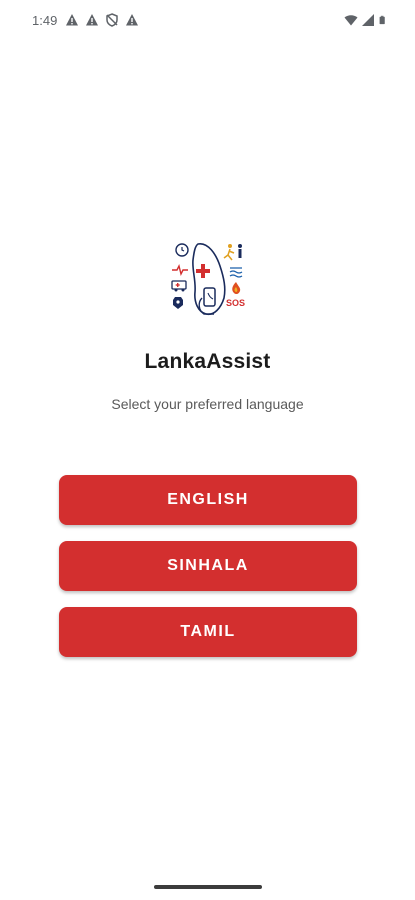 The width and height of the screenshot is (415, 900). What do you see at coordinates (382, 20) in the screenshot?
I see `battery-icon` at bounding box center [382, 20].